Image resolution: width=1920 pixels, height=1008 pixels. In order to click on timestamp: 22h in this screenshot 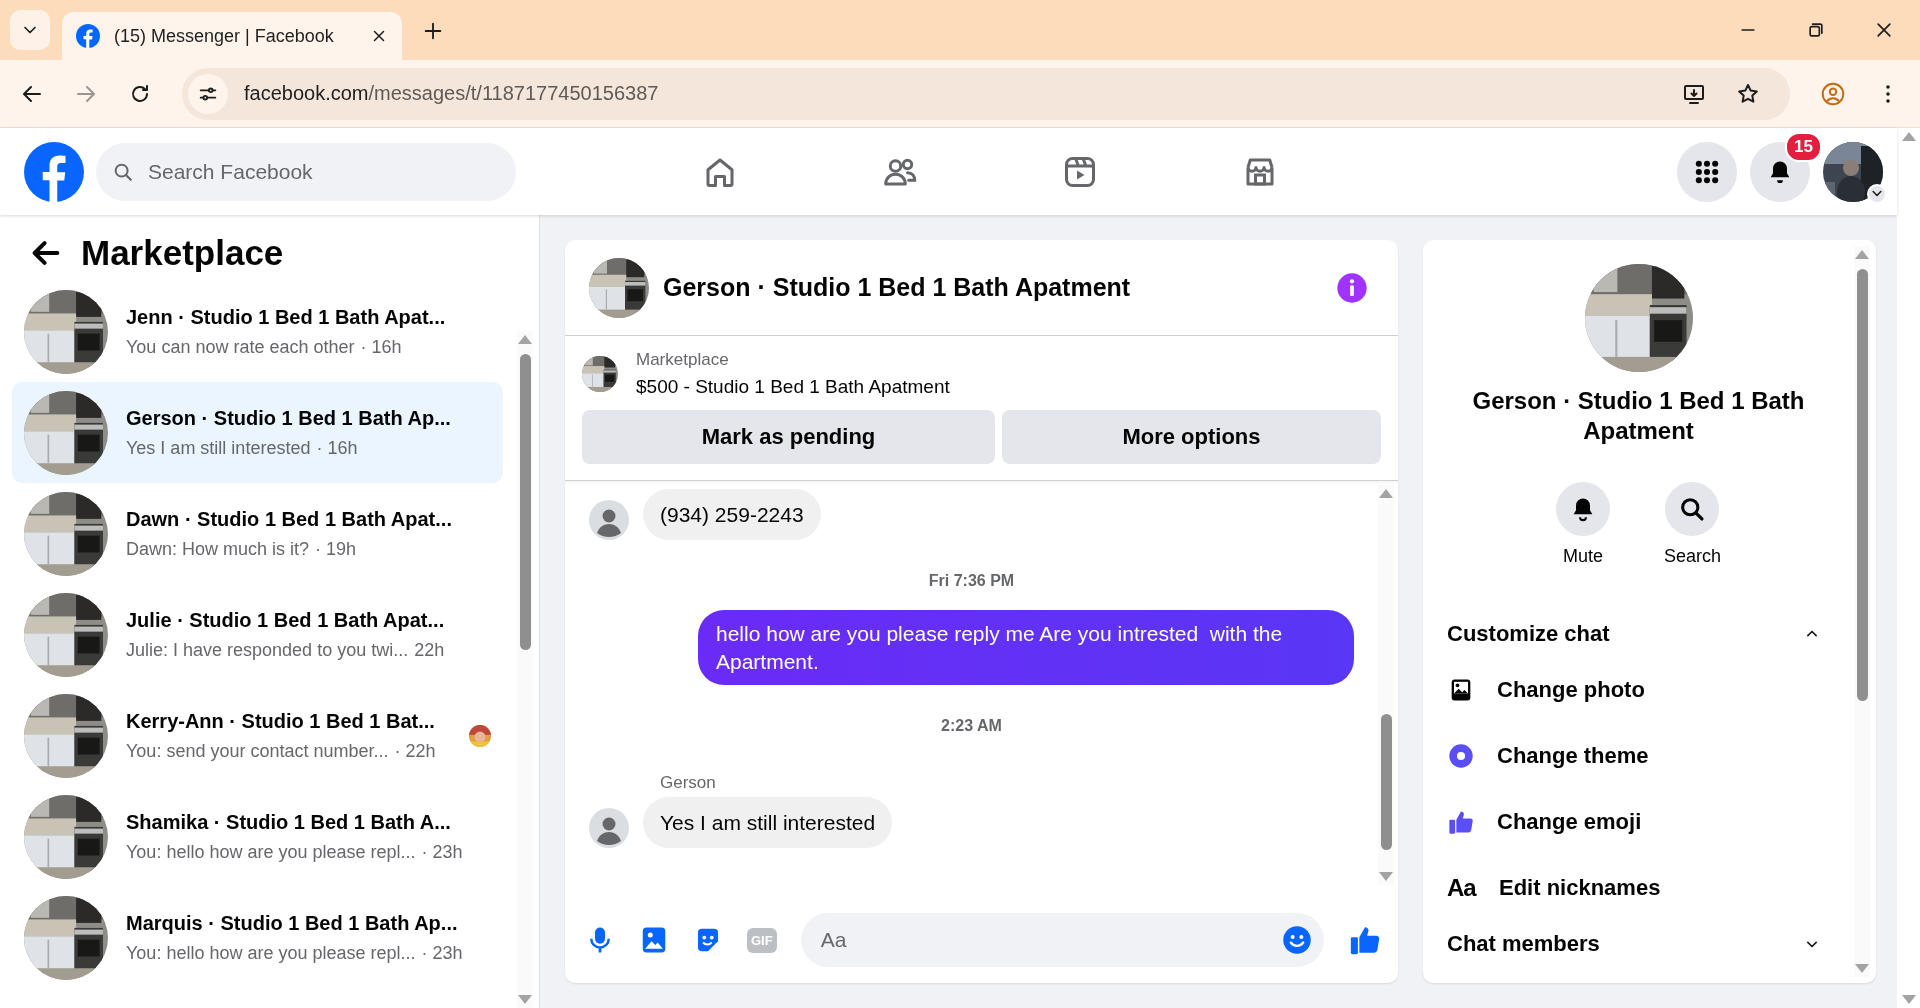, I will do `click(429, 650)`.